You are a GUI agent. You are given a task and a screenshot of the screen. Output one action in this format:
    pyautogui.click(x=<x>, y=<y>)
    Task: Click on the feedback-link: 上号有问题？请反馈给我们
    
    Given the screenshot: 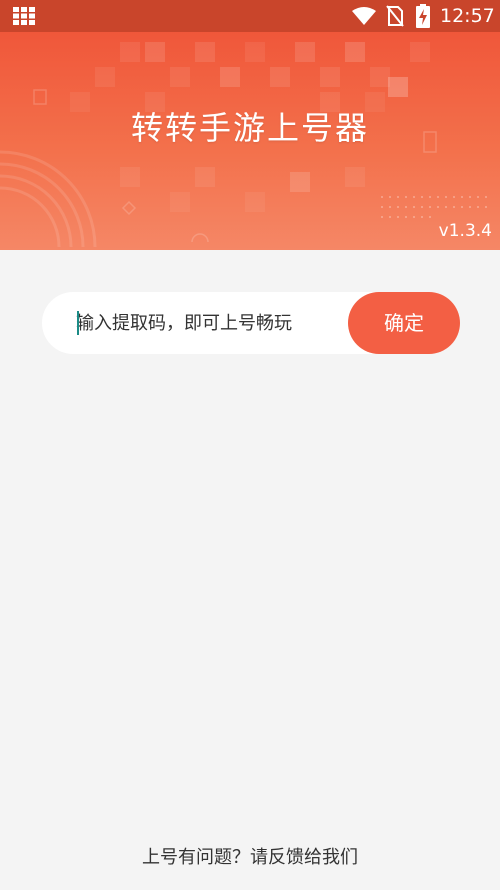 What is the action you would take?
    pyautogui.click(x=250, y=858)
    